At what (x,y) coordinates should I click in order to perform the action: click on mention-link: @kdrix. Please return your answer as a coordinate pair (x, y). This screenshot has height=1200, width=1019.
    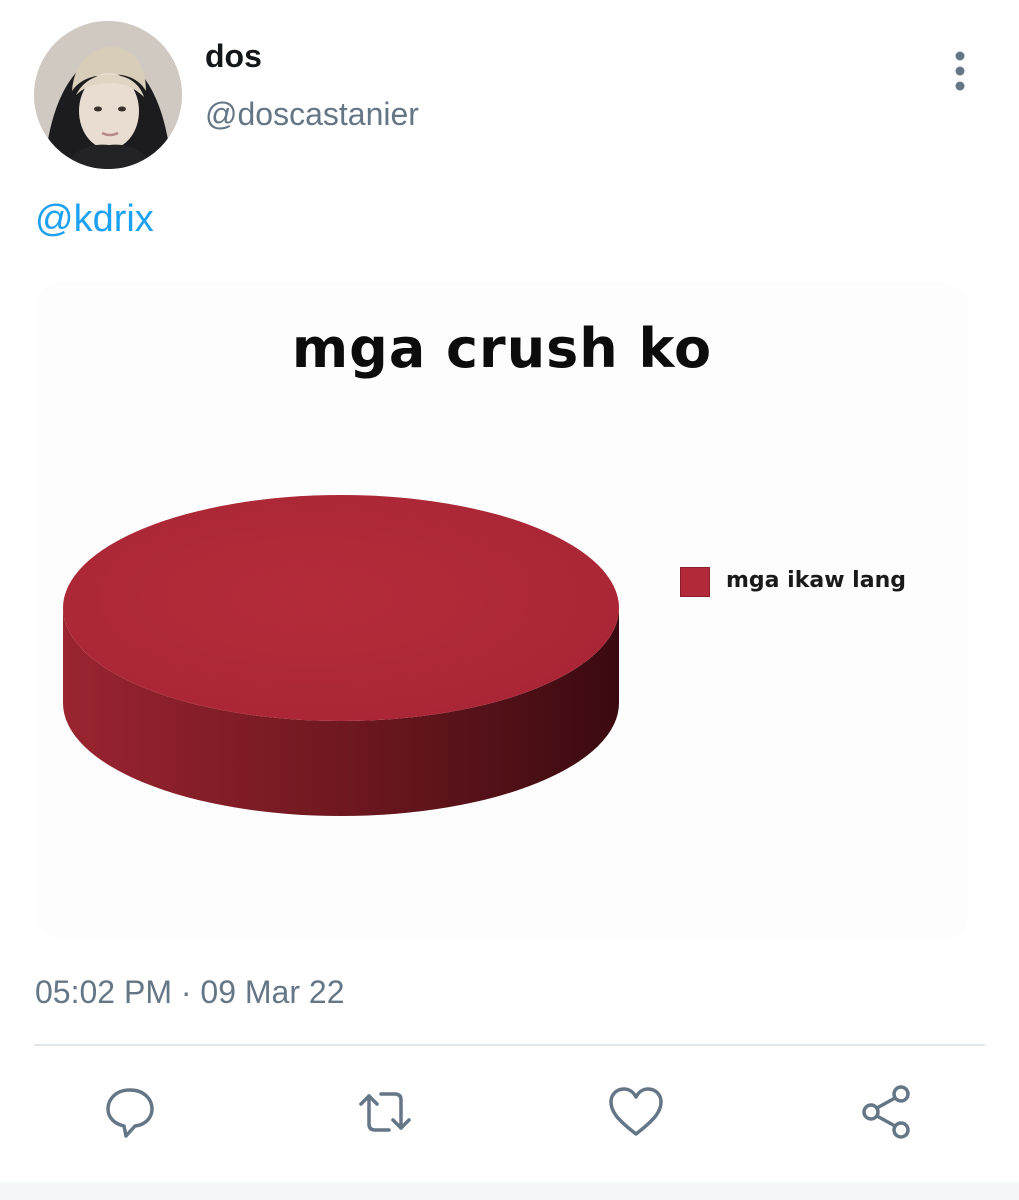
    Looking at the image, I should click on (94, 219).